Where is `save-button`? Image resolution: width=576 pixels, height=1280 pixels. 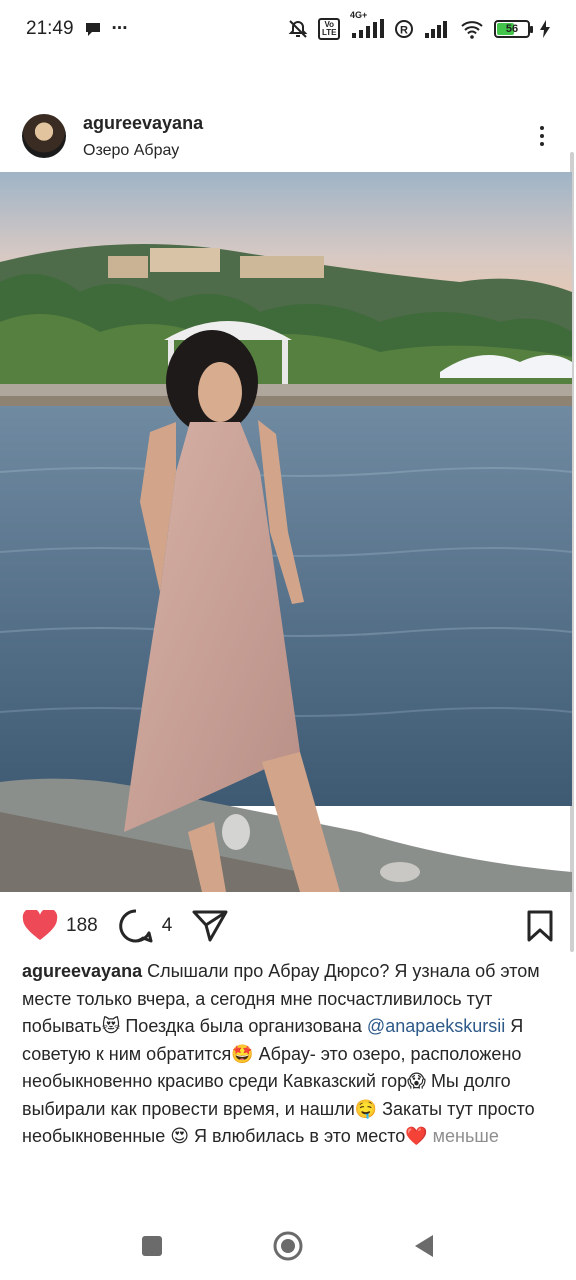
save-button is located at coordinates (540, 926).